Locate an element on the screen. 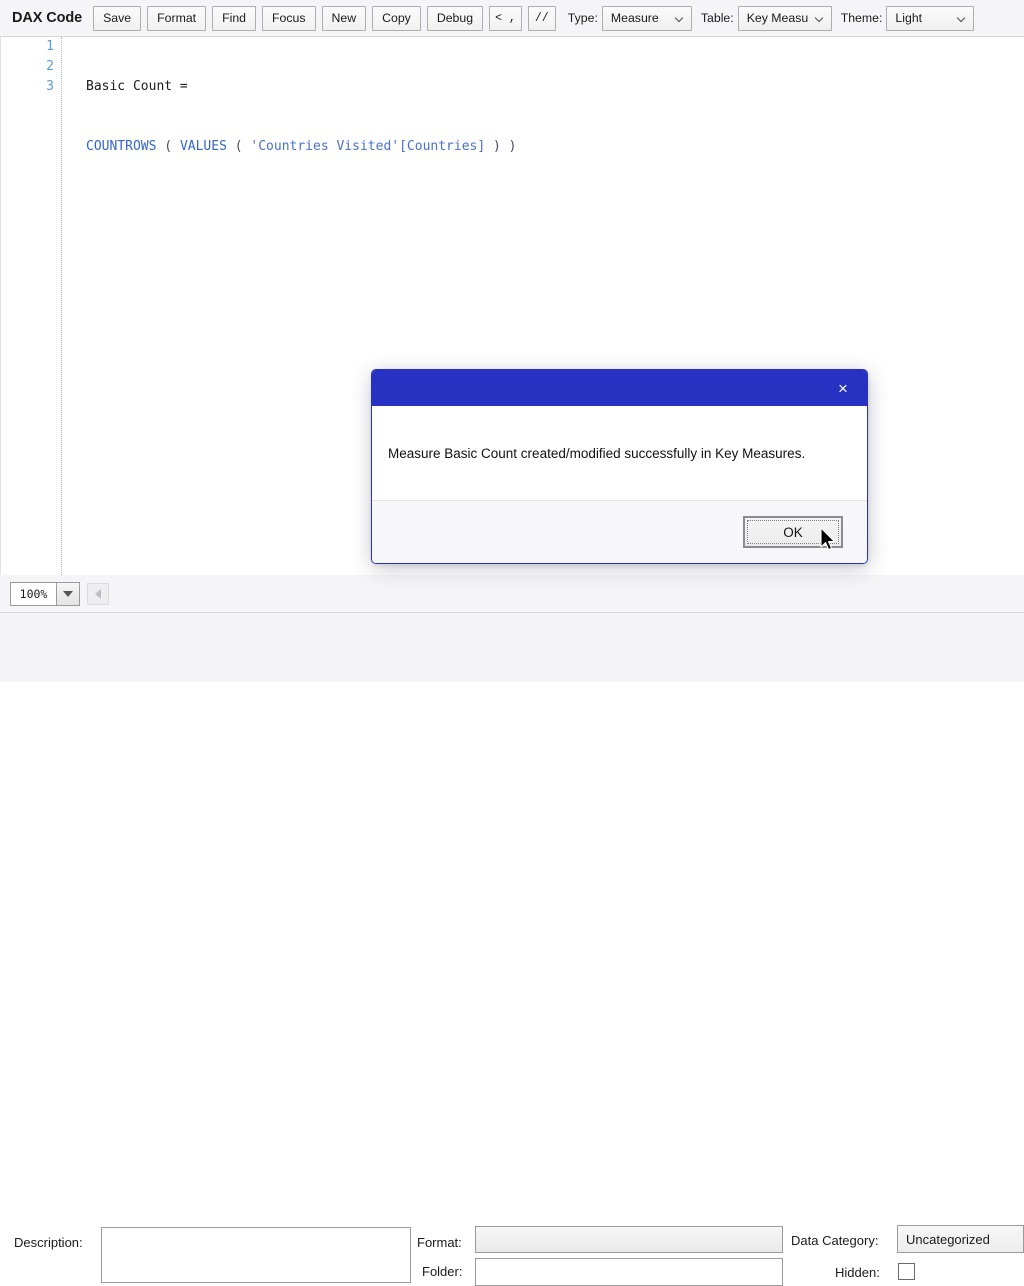  type-label: Type: is located at coordinates (582, 18).